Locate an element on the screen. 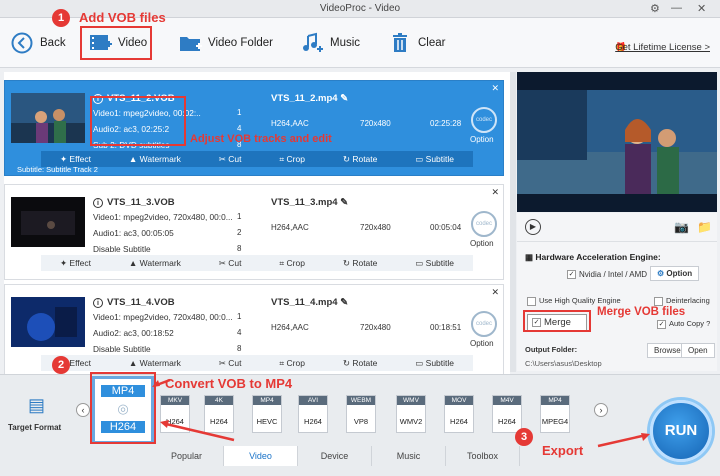  cut-label: Cut is located at coordinates (235, 158).